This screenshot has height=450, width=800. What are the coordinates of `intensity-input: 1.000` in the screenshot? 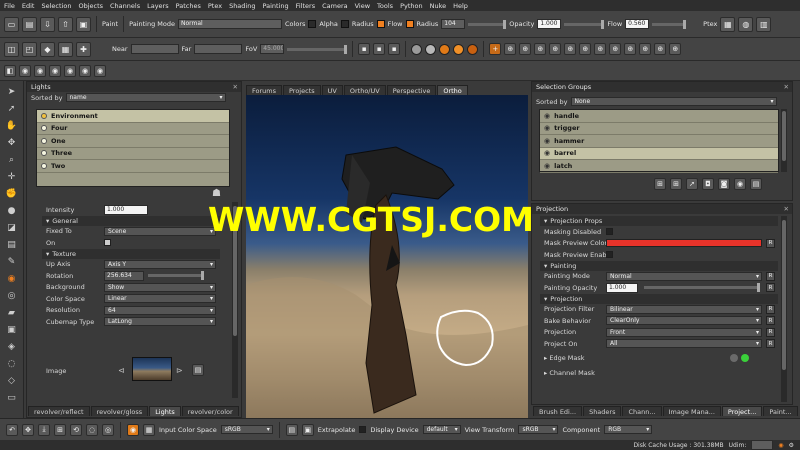 It's located at (126, 209).